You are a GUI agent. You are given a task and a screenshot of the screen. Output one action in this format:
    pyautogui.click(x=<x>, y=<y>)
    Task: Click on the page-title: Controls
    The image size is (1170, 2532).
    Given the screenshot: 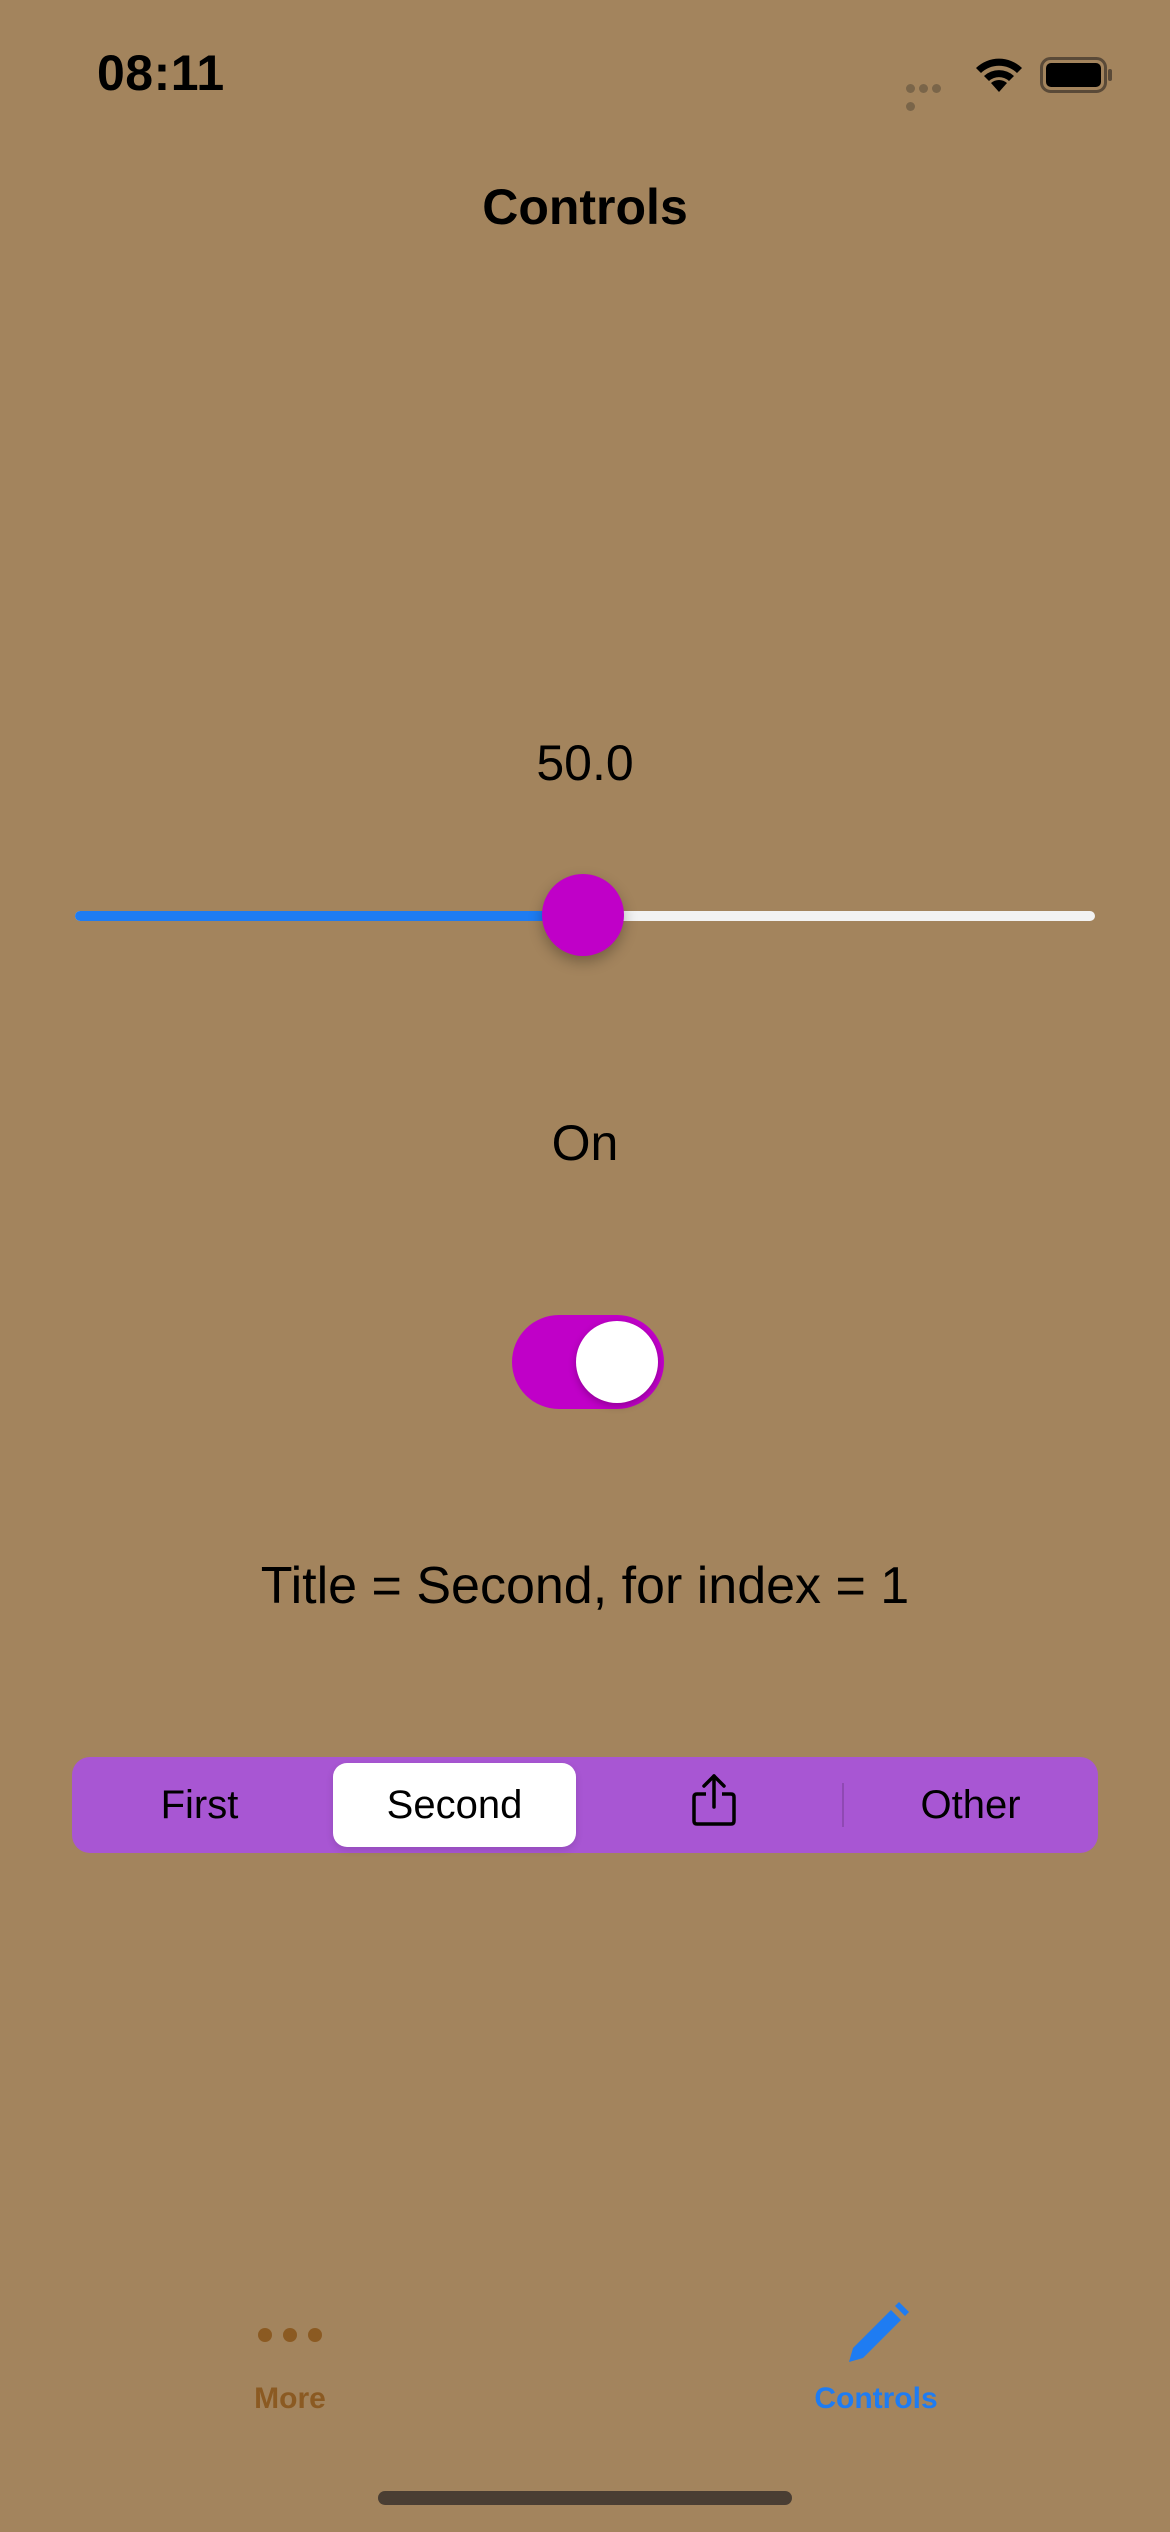 What is the action you would take?
    pyautogui.click(x=585, y=207)
    